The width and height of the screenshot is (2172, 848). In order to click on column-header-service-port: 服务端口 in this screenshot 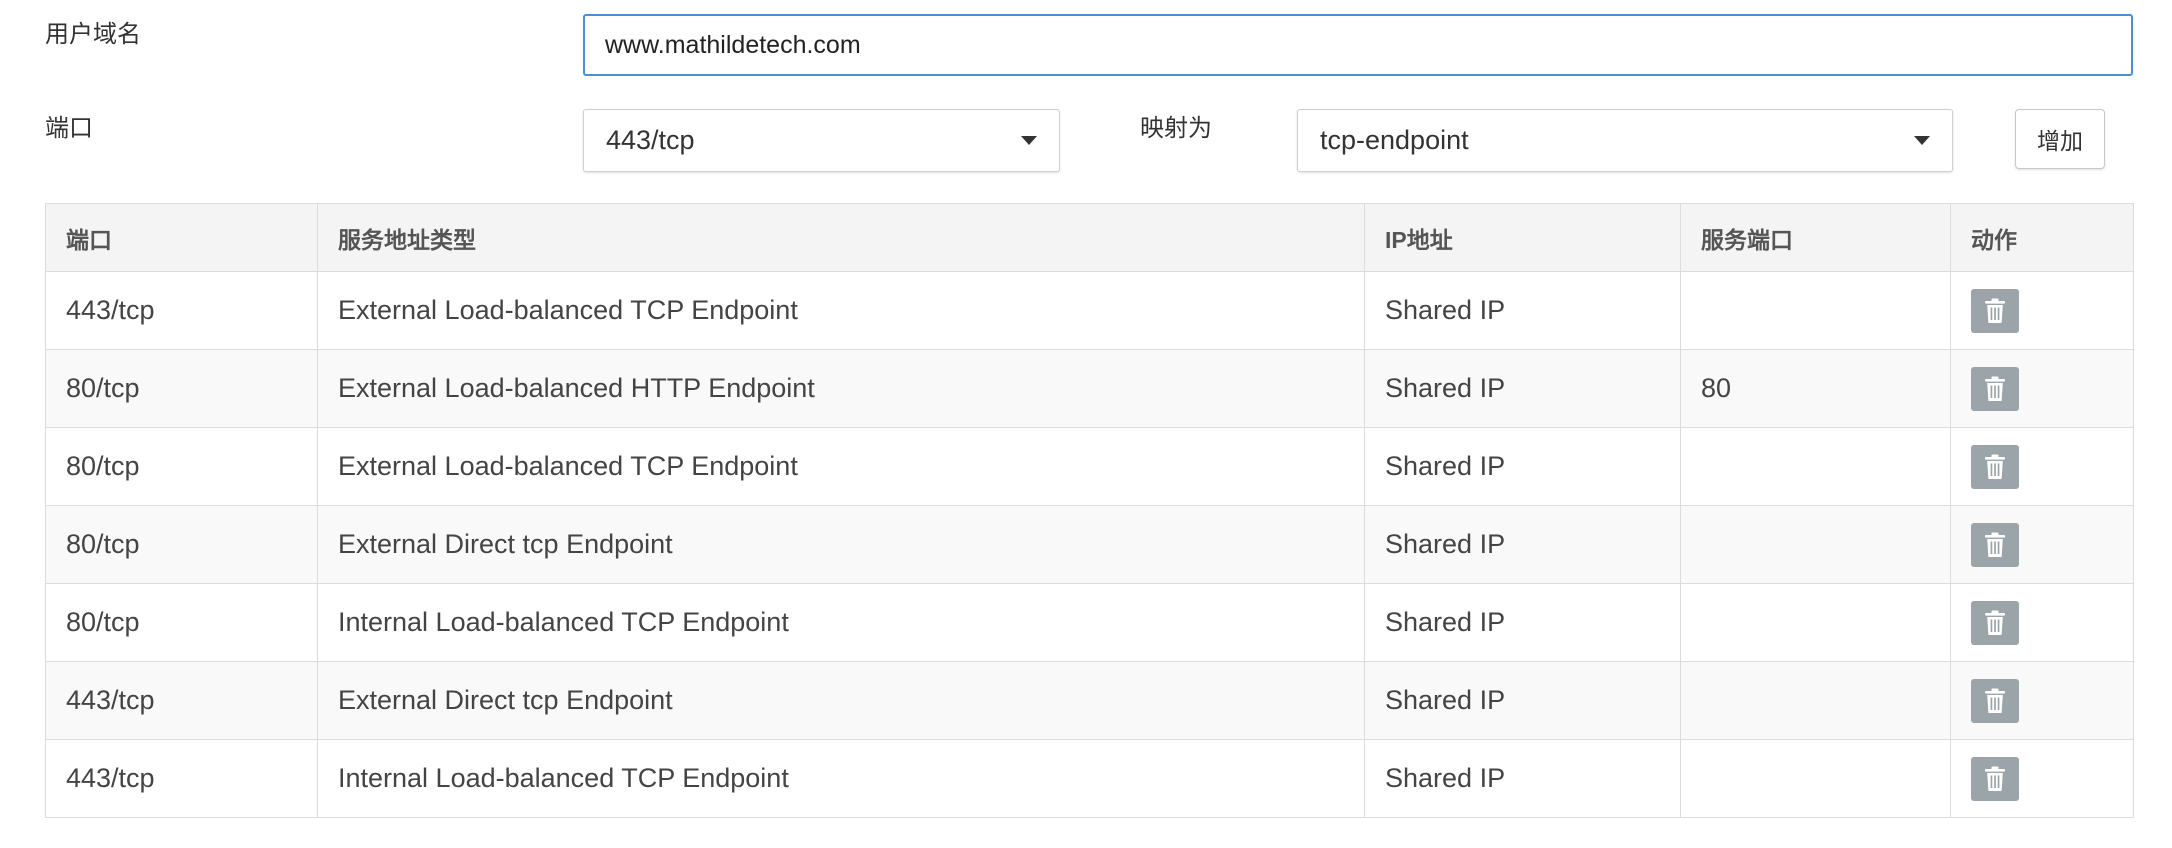, I will do `click(1815, 237)`.